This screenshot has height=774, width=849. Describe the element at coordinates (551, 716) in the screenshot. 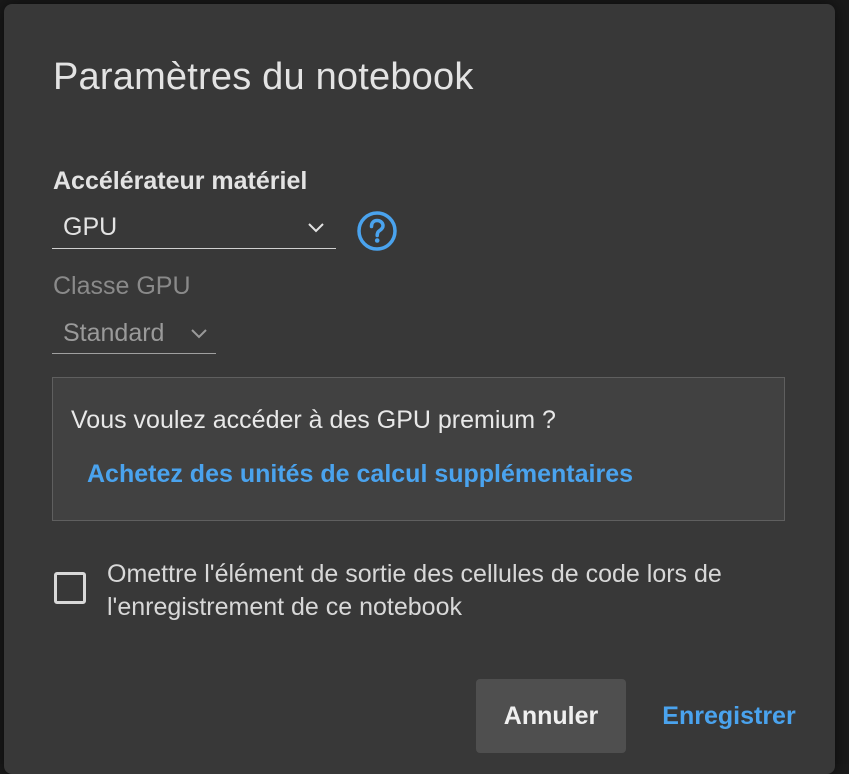

I see `cancel-button: Annuler` at that location.